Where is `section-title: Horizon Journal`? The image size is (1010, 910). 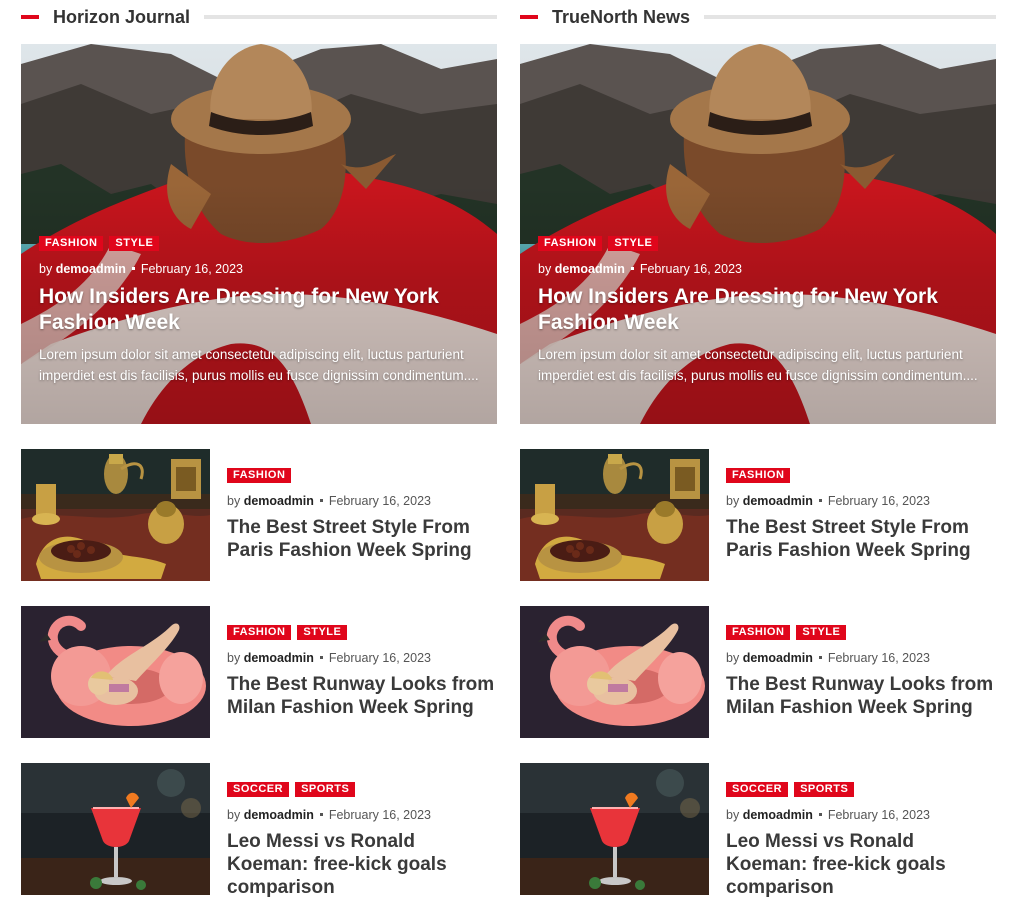
section-title: Horizon Journal is located at coordinates (128, 17).